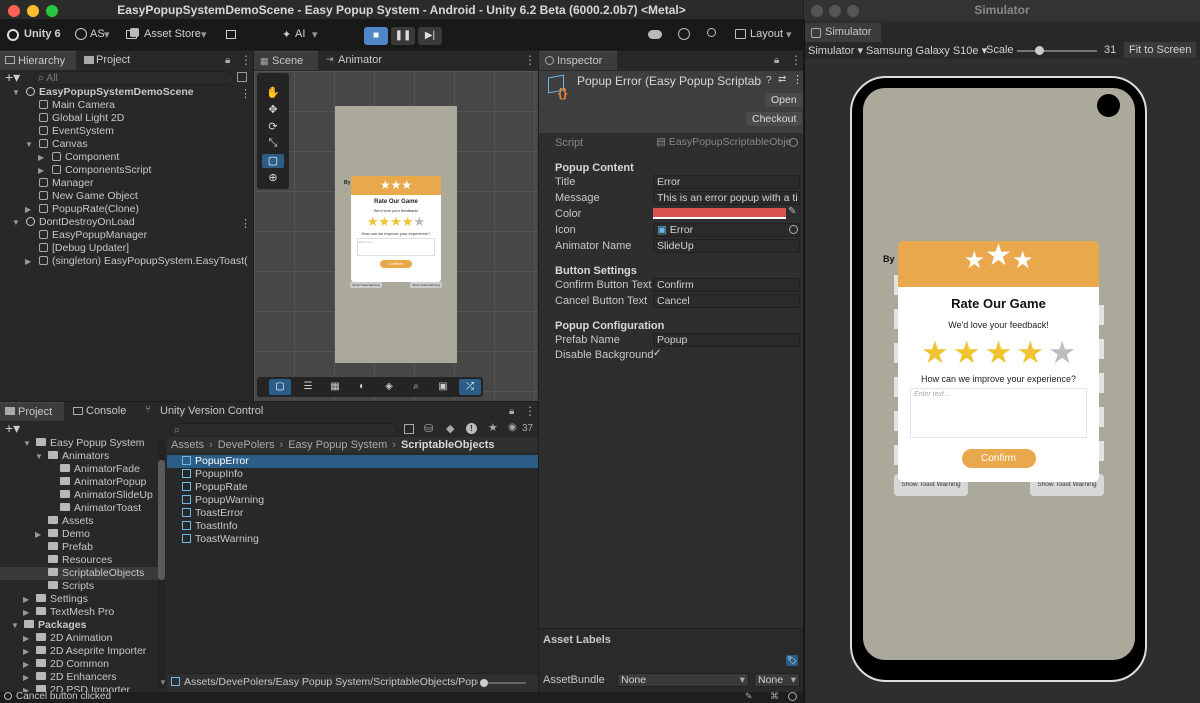 The image size is (1200, 703). What do you see at coordinates (376, 36) in the screenshot?
I see `play-stop-button: ■` at bounding box center [376, 36].